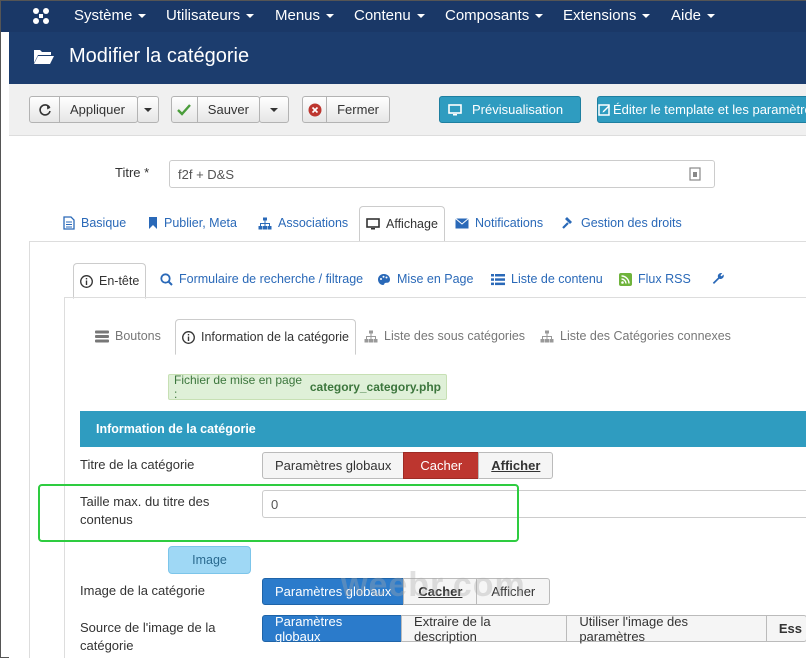  Describe the element at coordinates (166, 279) in the screenshot. I see `search-icon` at that location.